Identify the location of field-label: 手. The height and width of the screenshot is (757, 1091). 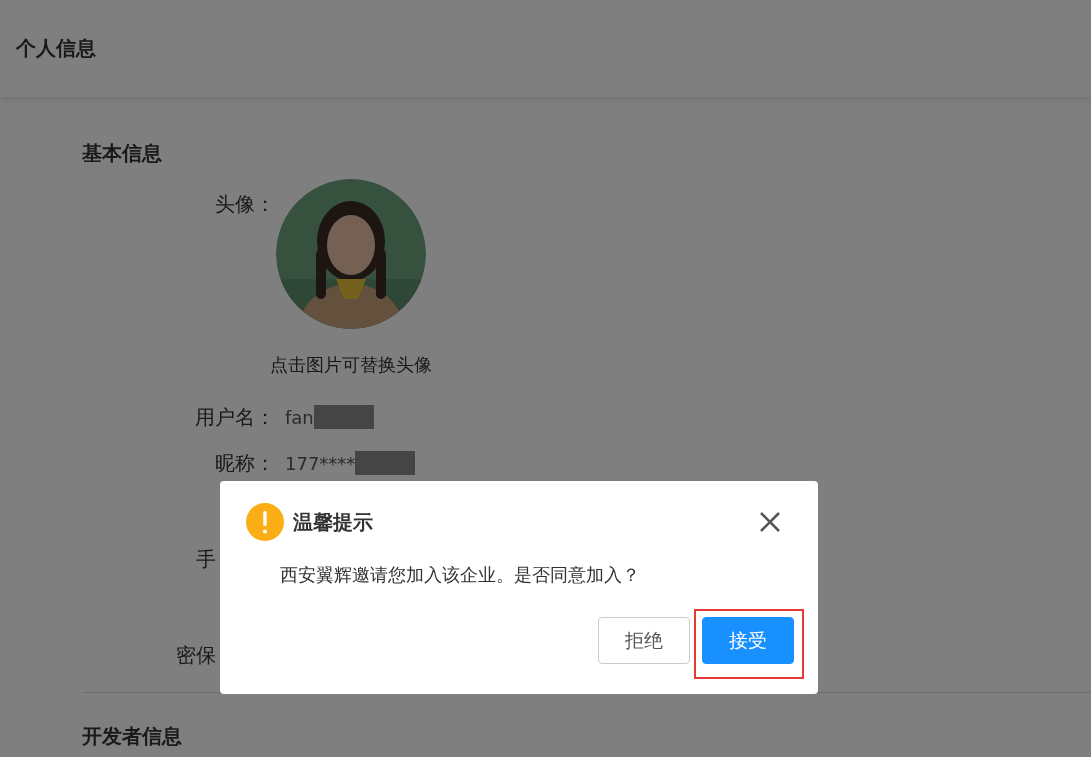
(206, 559).